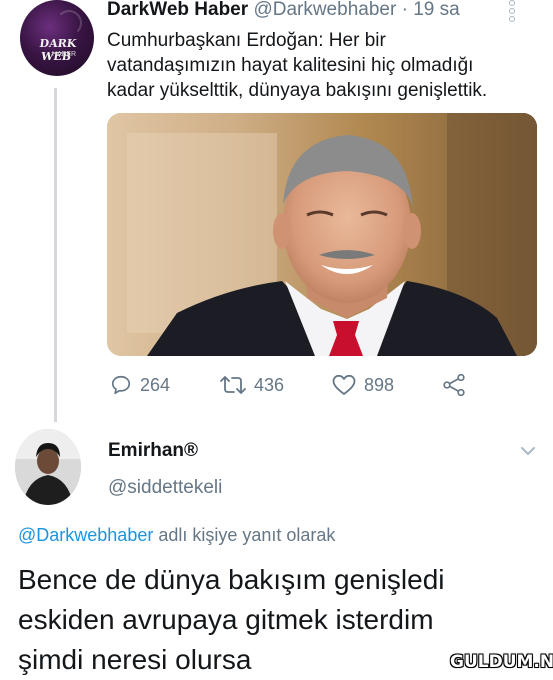 Image resolution: width=553 pixels, height=680 pixels. What do you see at coordinates (379, 384) in the screenshot?
I see `like-count: 898` at bounding box center [379, 384].